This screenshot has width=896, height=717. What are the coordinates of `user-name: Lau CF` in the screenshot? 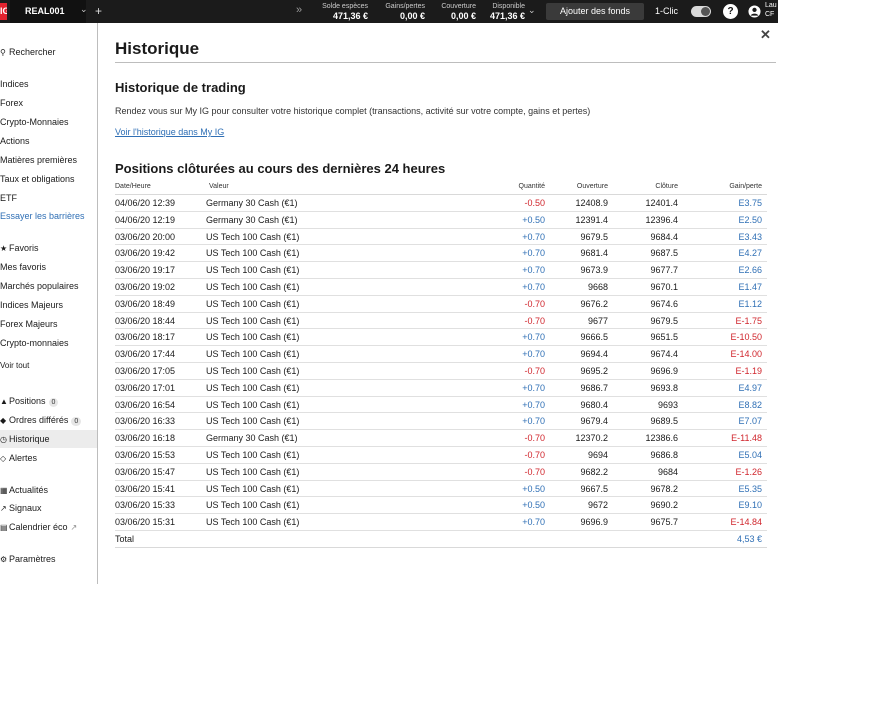 It's located at (771, 10).